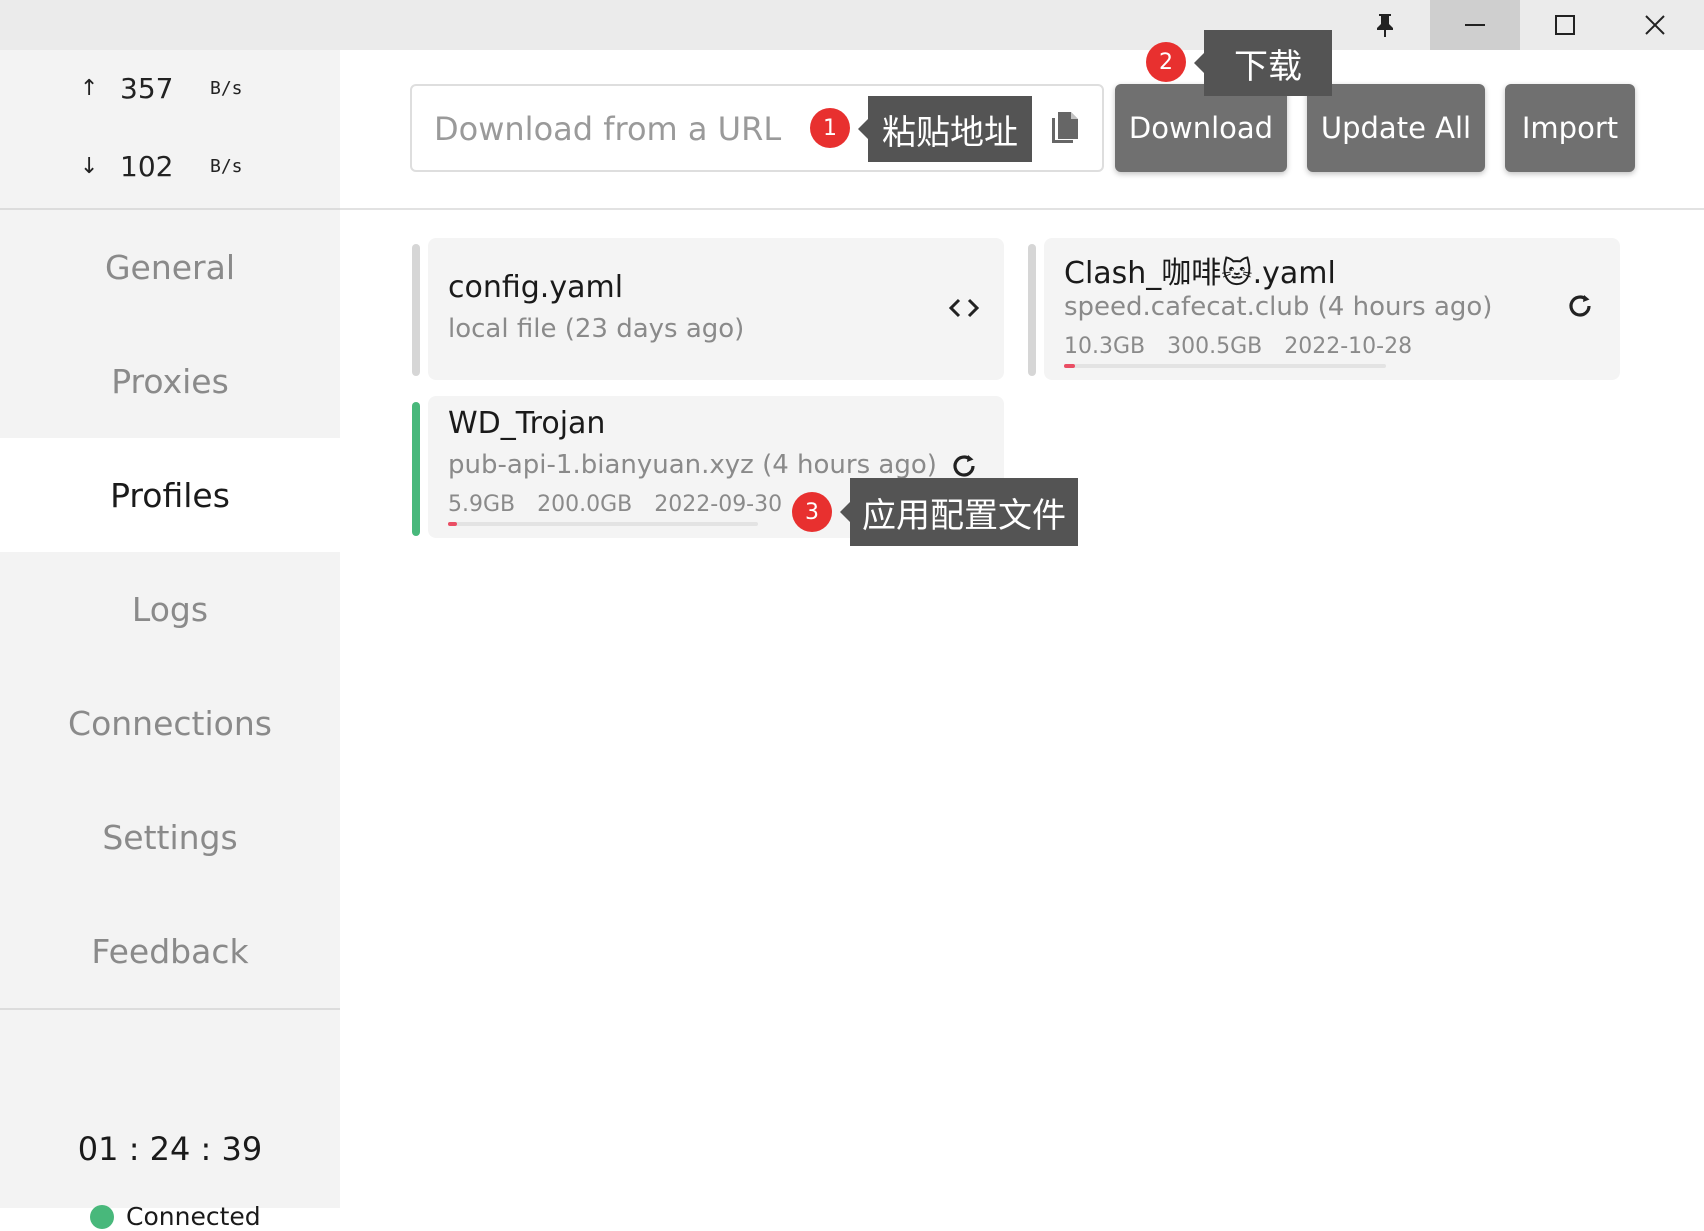  Describe the element at coordinates (1655, 25) in the screenshot. I see `close-icon` at that location.